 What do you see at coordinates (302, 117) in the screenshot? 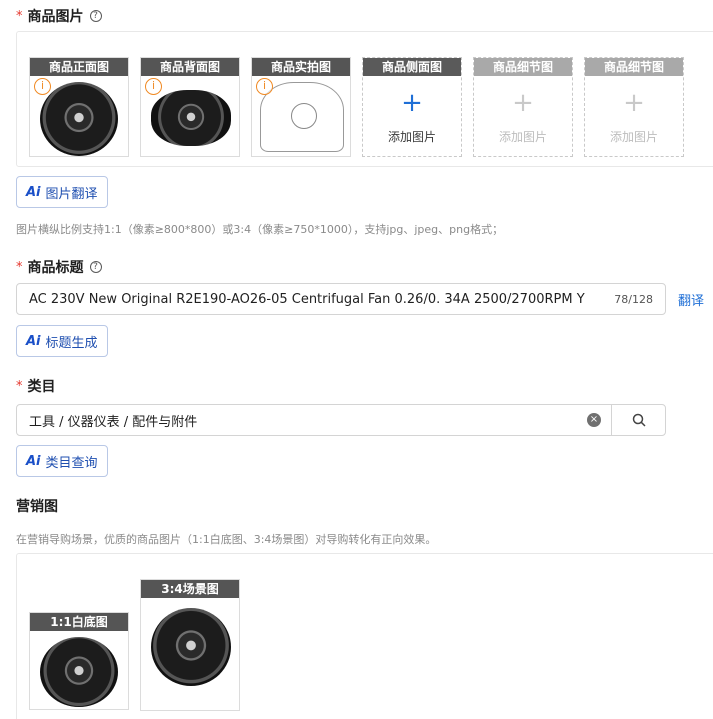
I see `technical-drawing-image` at bounding box center [302, 117].